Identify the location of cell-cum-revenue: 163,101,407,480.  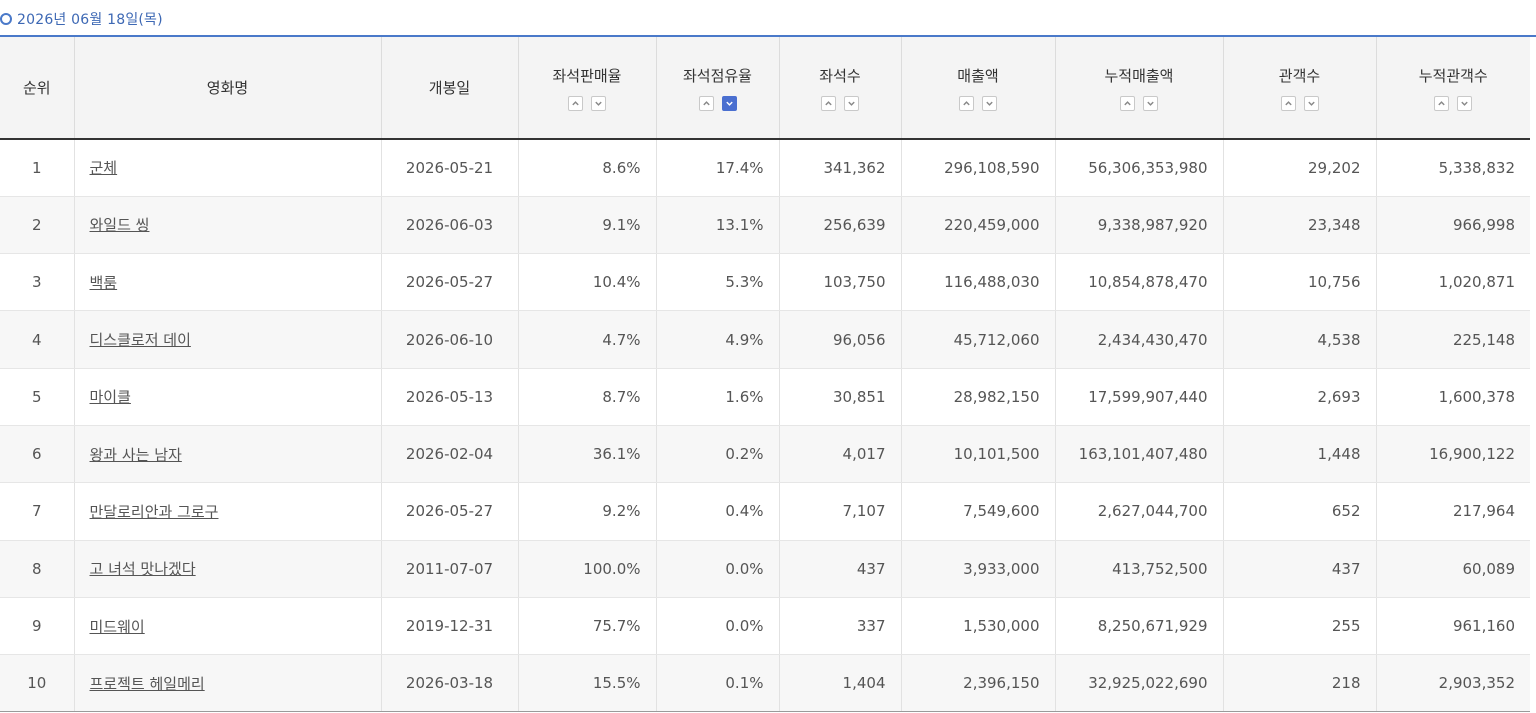
(1139, 454).